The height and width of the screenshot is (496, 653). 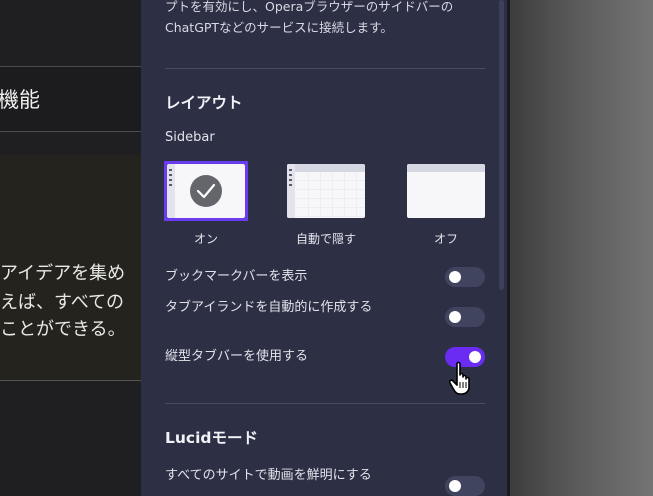 I want to click on background-text-line: えば、すべての, so click(x=62, y=302).